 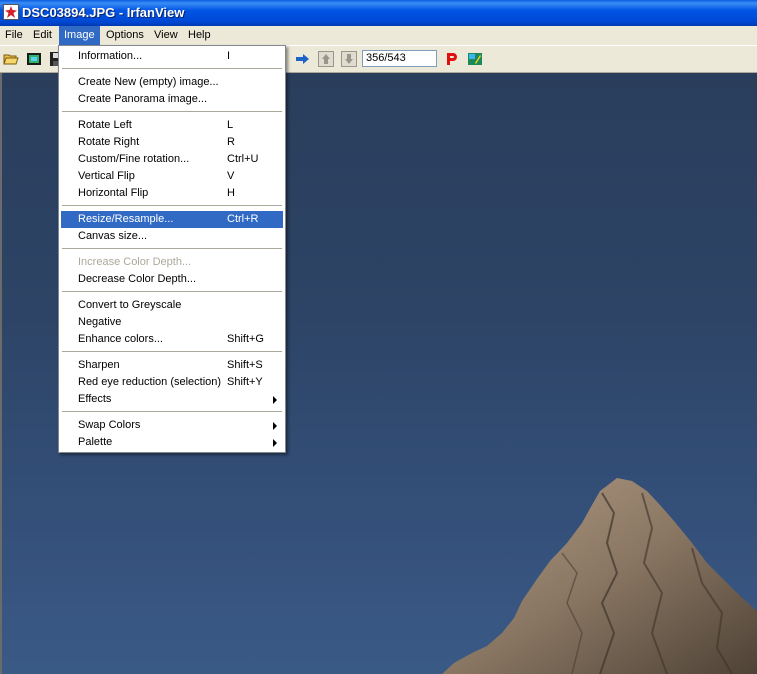 I want to click on menu-image: Image, so click(x=79, y=35).